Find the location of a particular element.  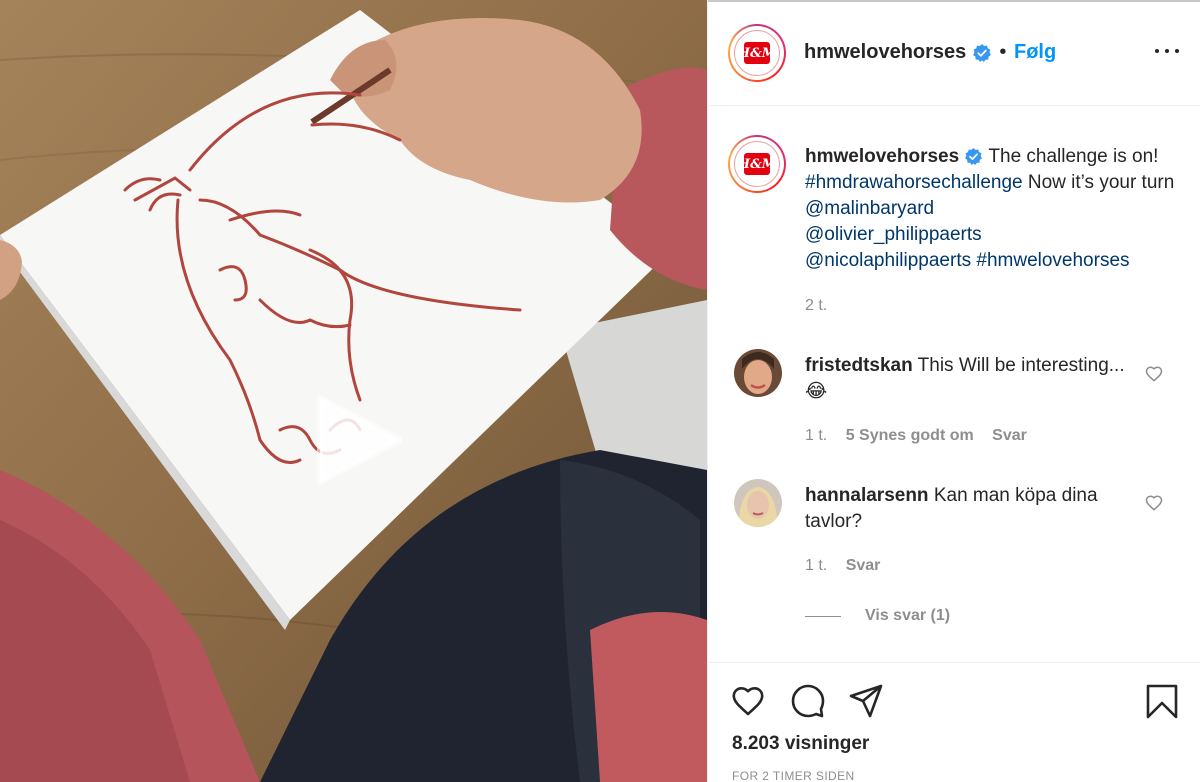

comment-likes: 5 Synes godt om is located at coordinates (910, 435).